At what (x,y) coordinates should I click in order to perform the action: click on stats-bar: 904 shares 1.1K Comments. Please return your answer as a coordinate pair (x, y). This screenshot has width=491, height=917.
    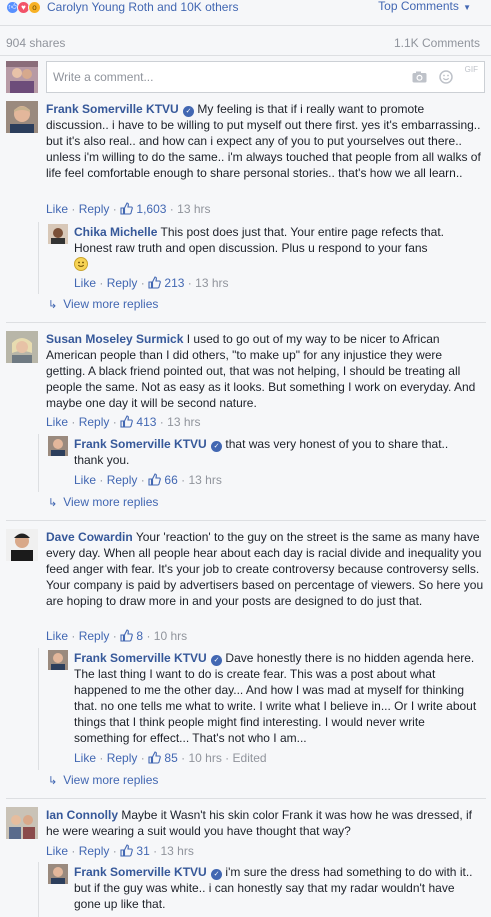
    Looking at the image, I should click on (245, 44).